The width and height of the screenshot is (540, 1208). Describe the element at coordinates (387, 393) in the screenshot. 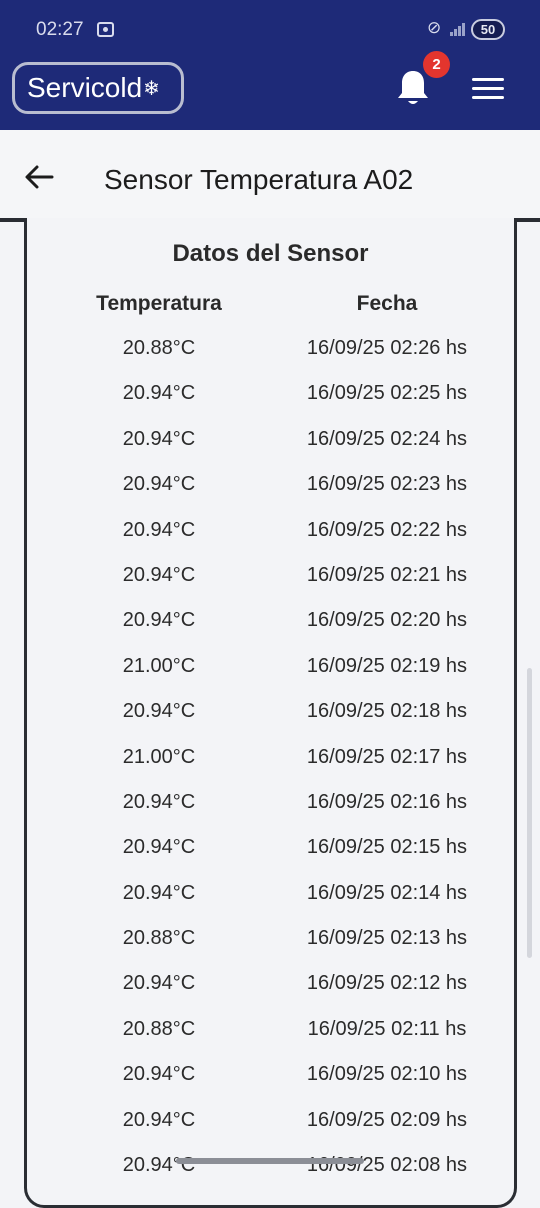

I see `date-cell: 16/09/25 02:25 hs` at that location.